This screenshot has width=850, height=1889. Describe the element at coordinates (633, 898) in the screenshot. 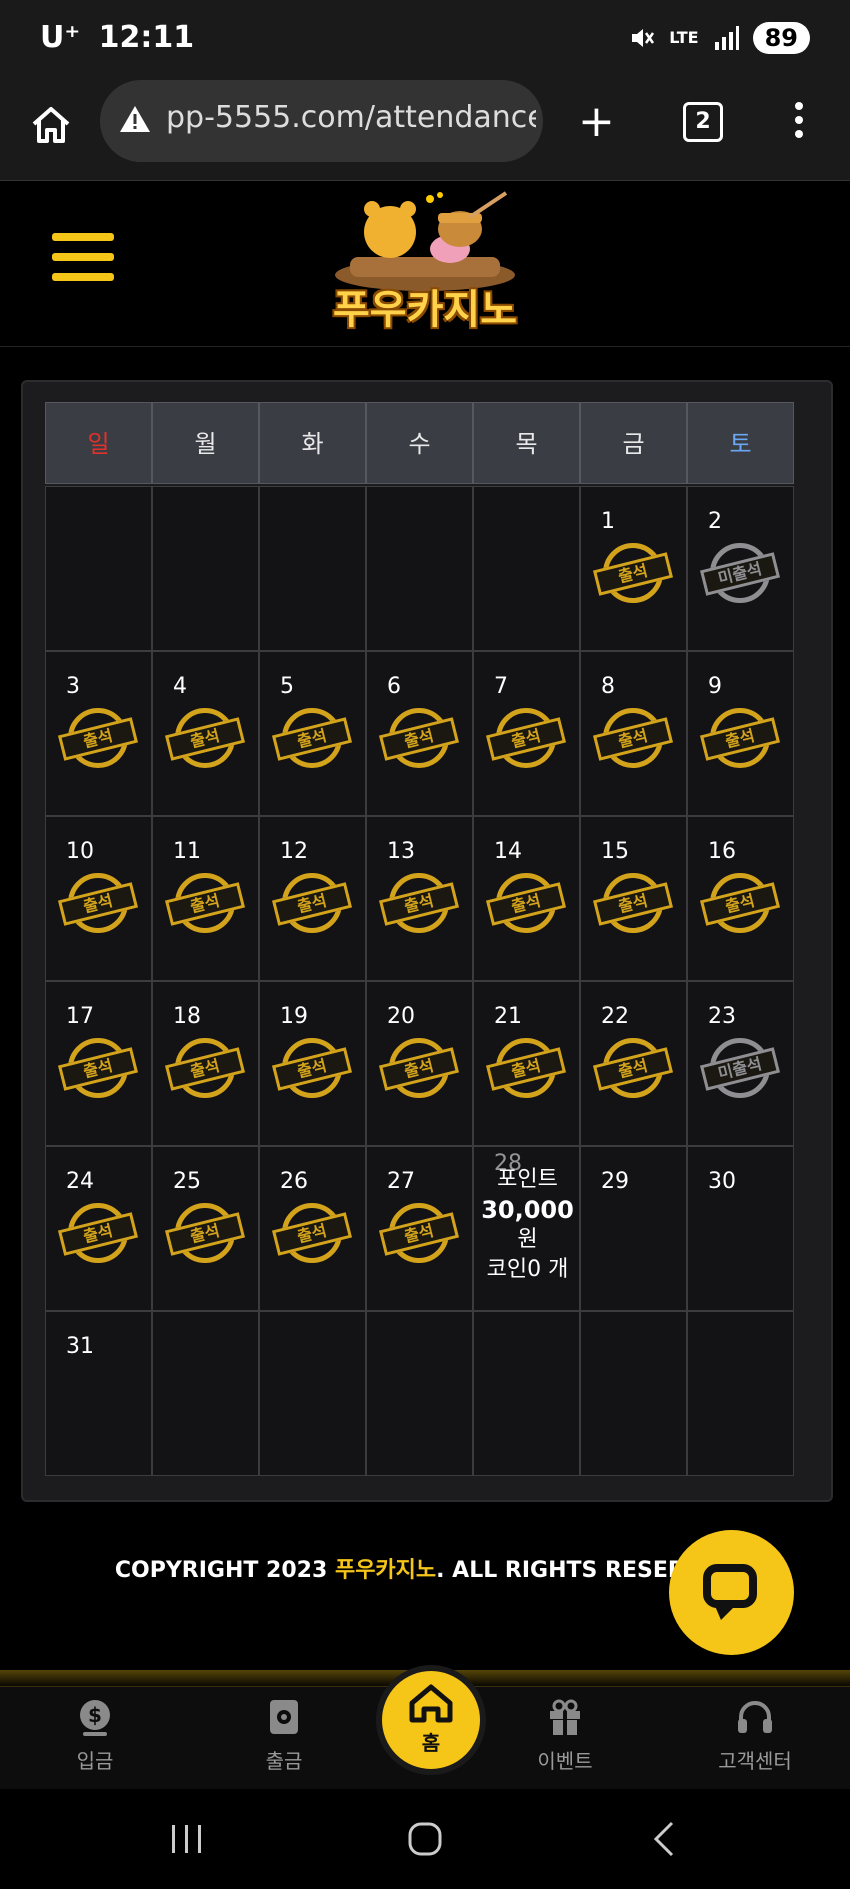

I see `day-cell-15: 15 출석` at that location.